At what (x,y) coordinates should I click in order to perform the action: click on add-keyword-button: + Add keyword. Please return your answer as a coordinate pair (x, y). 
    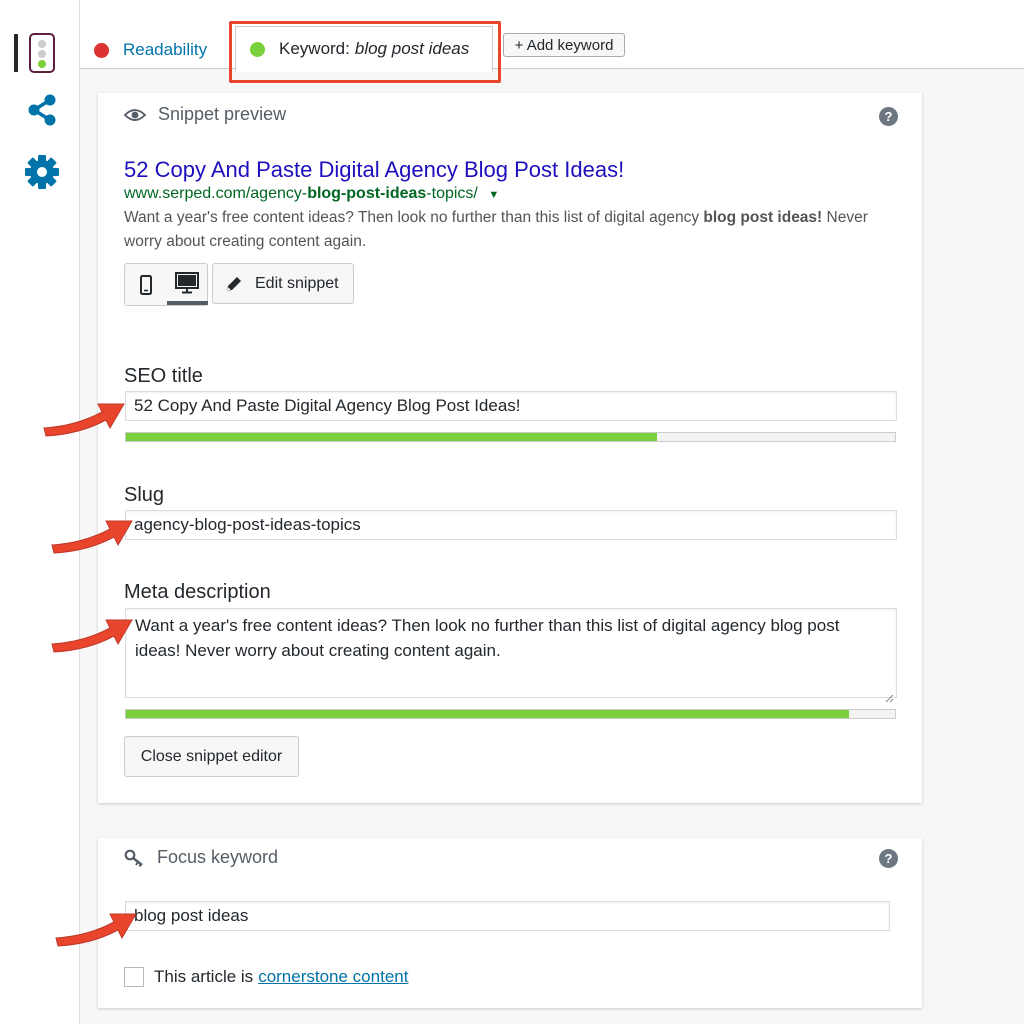
    Looking at the image, I should click on (564, 45).